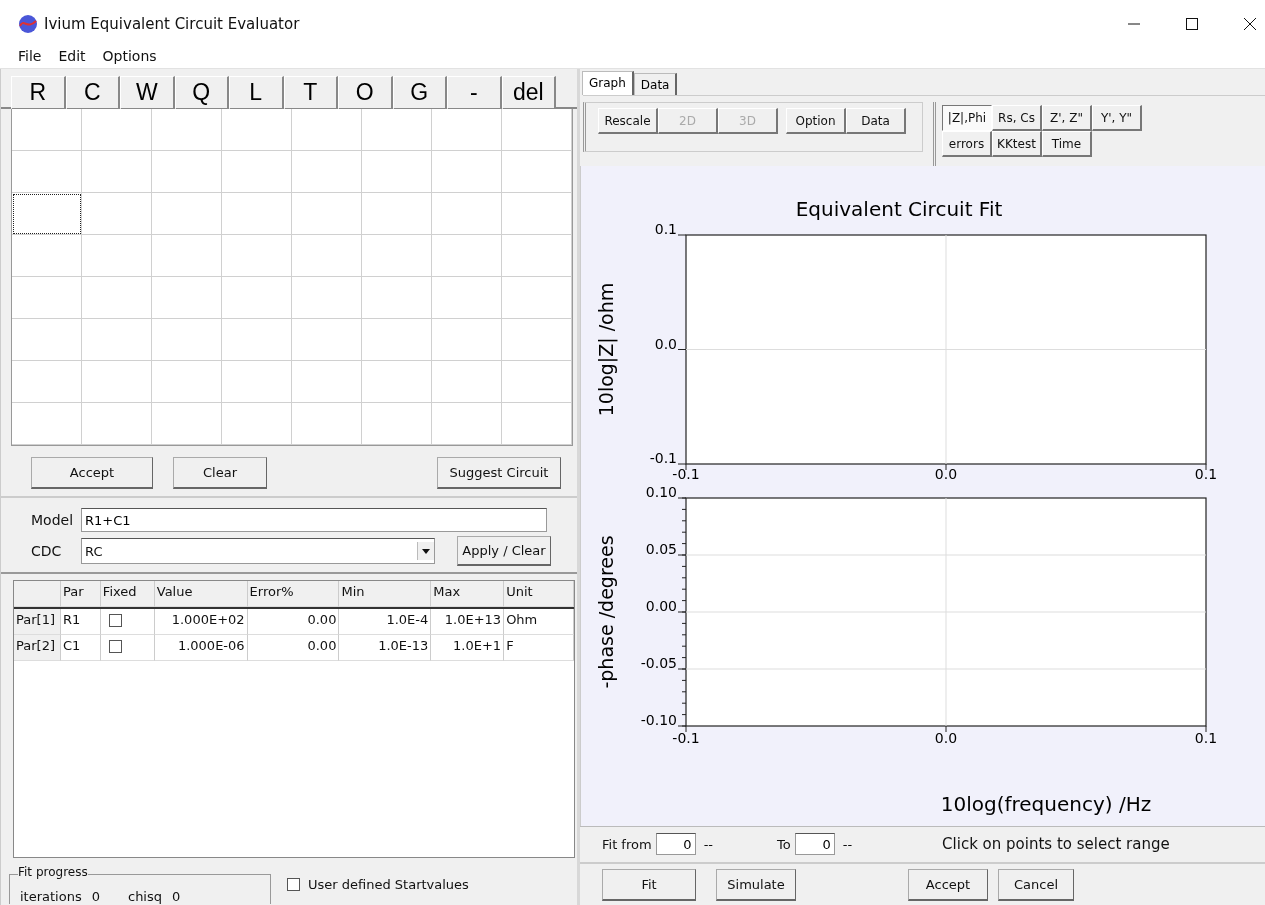 The image size is (1265, 905). Describe the element at coordinates (1067, 144) in the screenshot. I see `plot-mode-button: Time` at that location.